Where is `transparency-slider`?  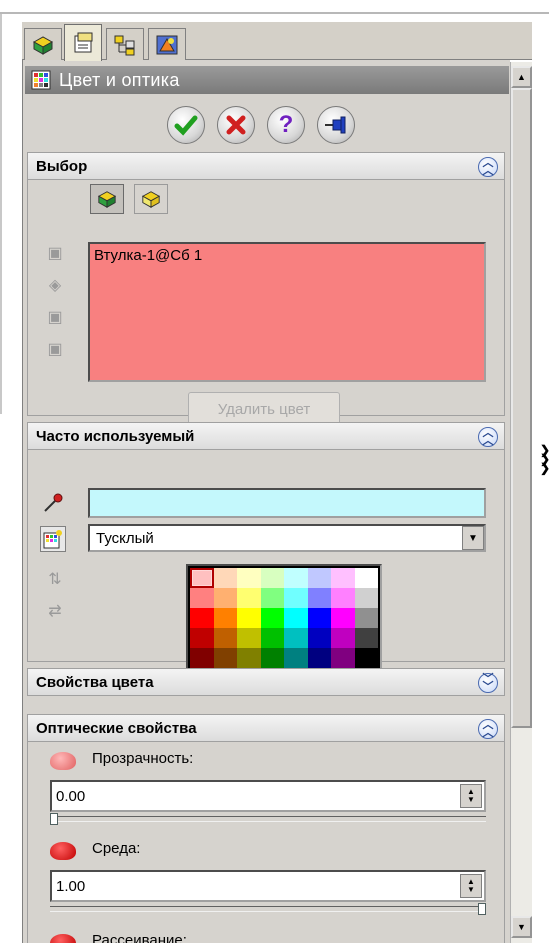
transparency-slider is located at coordinates (268, 819).